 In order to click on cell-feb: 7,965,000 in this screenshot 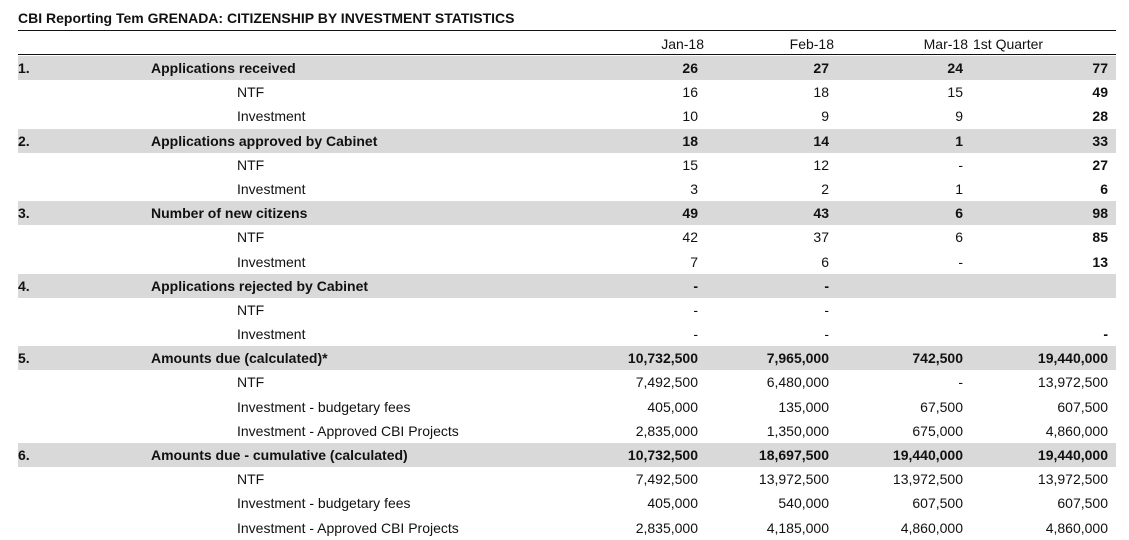, I will do `click(797, 358)`.